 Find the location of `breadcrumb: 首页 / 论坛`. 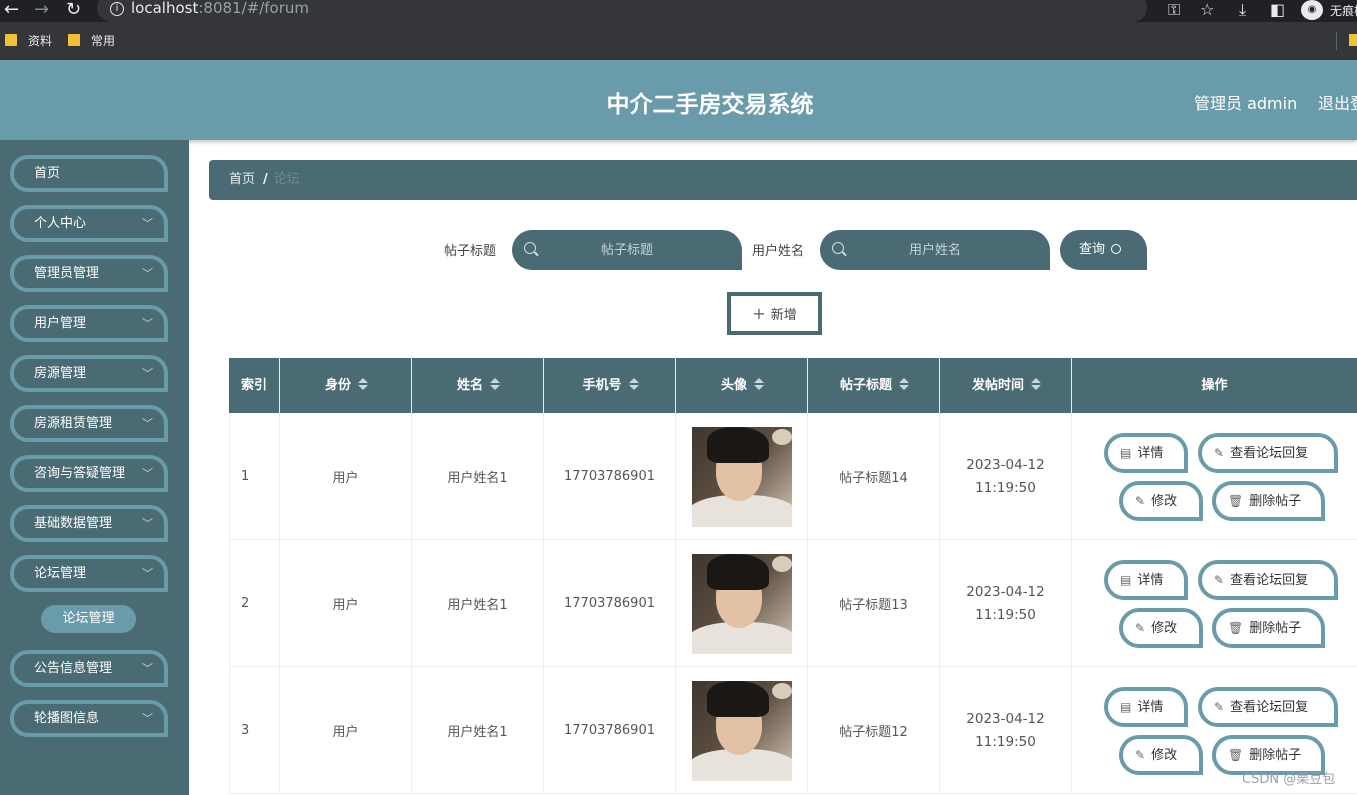

breadcrumb: 首页 / 论坛 is located at coordinates (783, 180).